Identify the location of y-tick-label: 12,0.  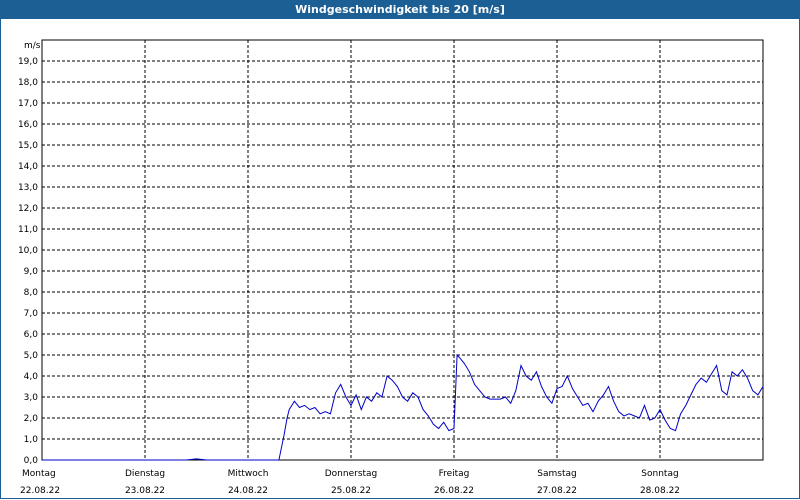
(28, 209).